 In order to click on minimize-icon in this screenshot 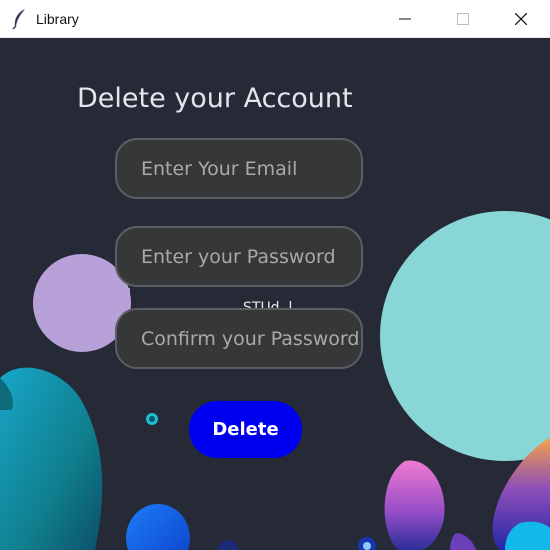, I will do `click(405, 19)`.